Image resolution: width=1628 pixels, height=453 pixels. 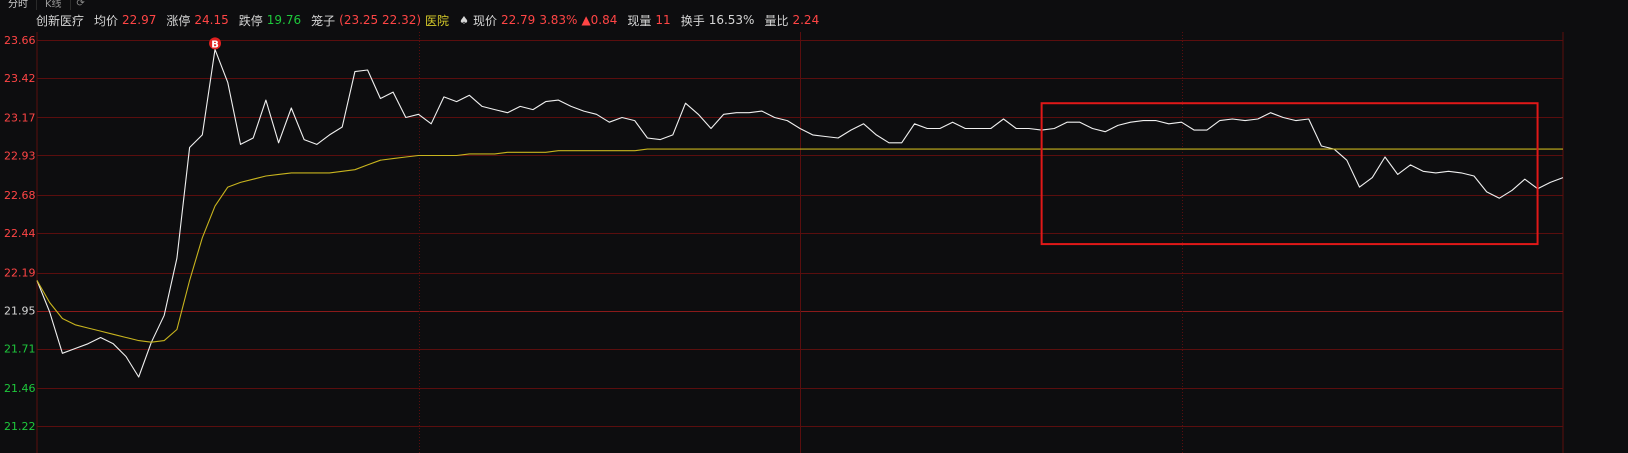 I want to click on y-tick-label: 21.46, so click(x=20, y=388).